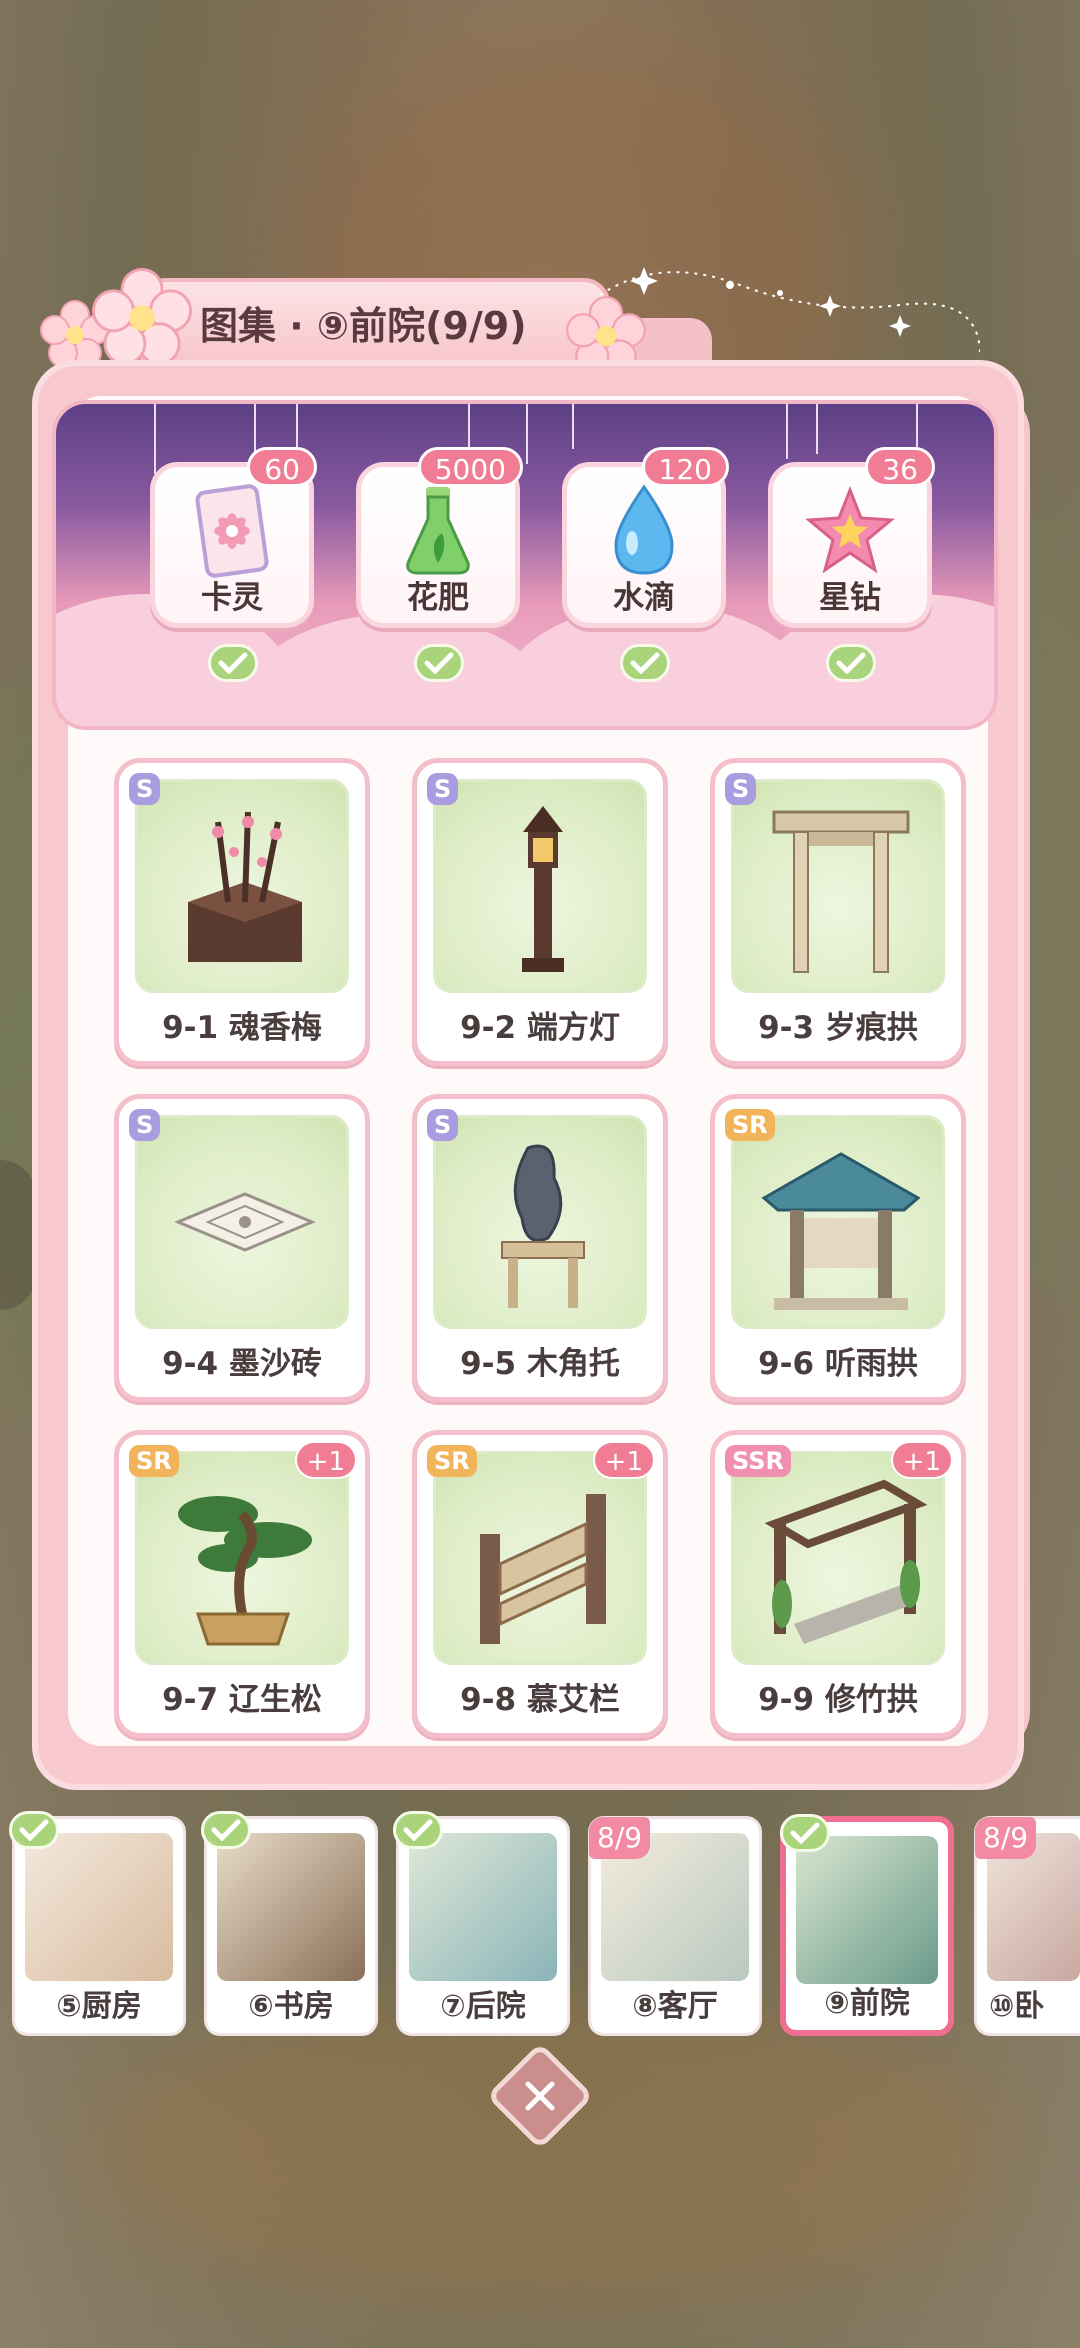  Describe the element at coordinates (838, 1700) in the screenshot. I see `item-name: 9-9 修竹拱` at that location.